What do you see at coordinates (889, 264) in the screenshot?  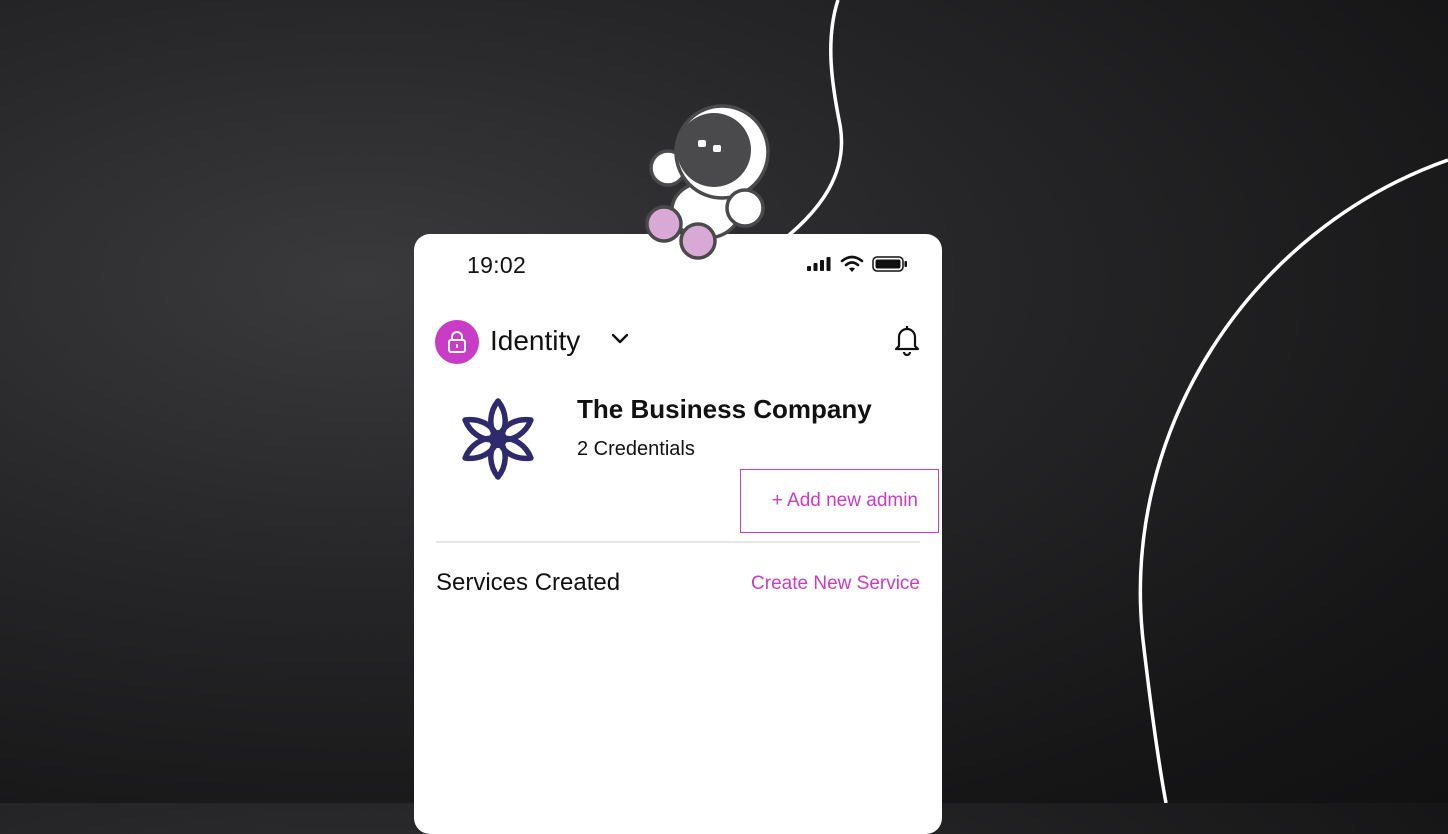 I see `battery-icon` at bounding box center [889, 264].